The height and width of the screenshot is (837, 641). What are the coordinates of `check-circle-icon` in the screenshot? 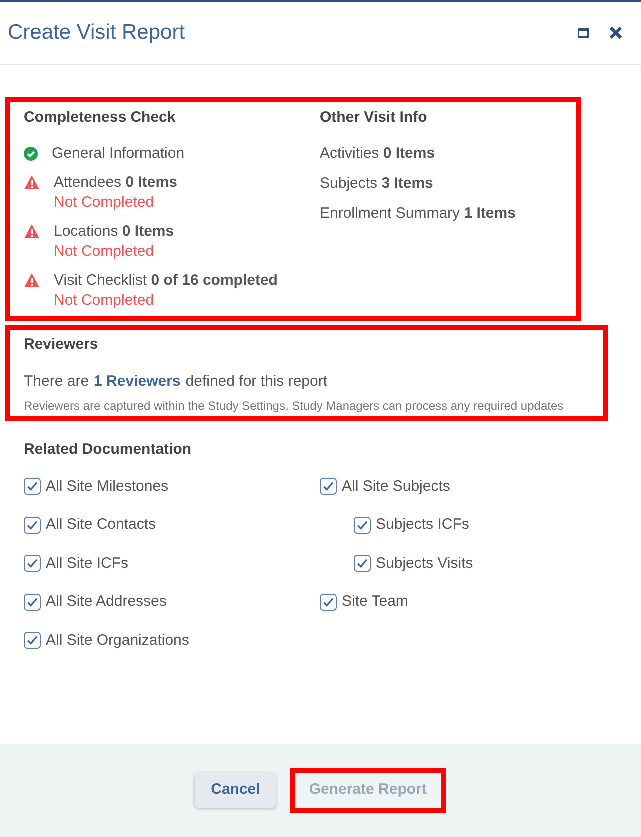 It's located at (31, 154).